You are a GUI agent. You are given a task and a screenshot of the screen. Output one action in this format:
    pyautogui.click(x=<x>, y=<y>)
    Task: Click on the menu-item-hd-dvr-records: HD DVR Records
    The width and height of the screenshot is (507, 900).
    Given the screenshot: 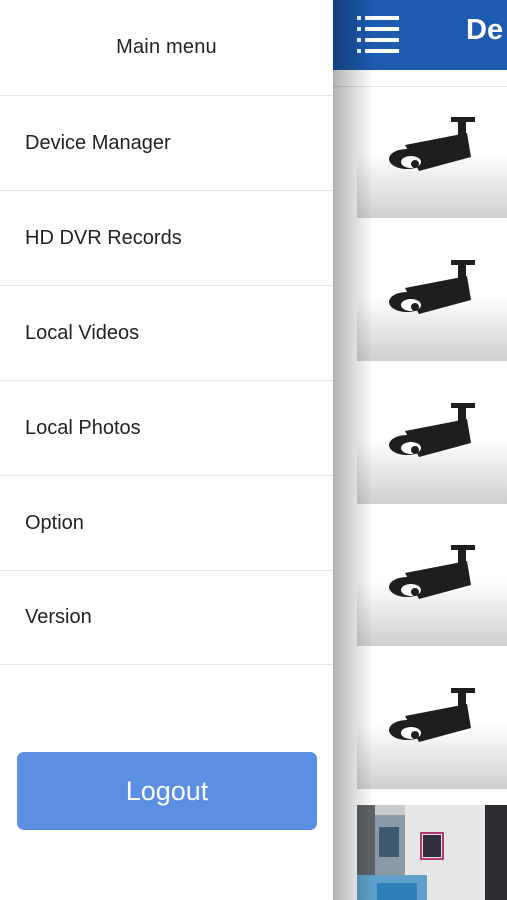 What is the action you would take?
    pyautogui.click(x=166, y=237)
    